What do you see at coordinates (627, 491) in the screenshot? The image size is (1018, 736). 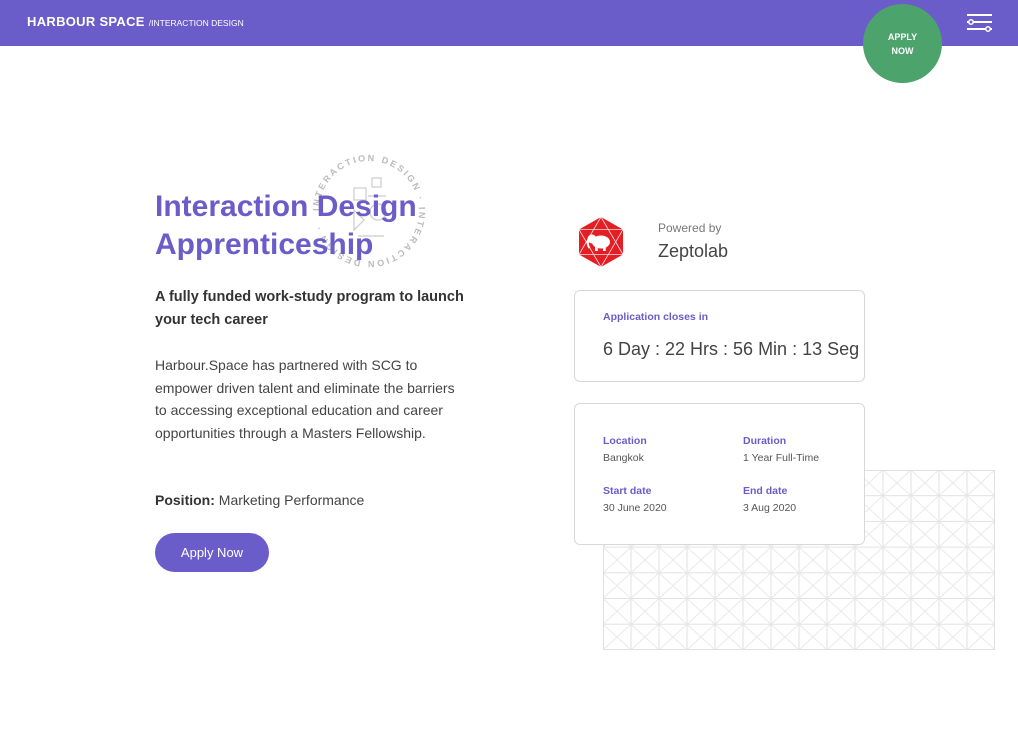 I see `start-date-label: Start date` at bounding box center [627, 491].